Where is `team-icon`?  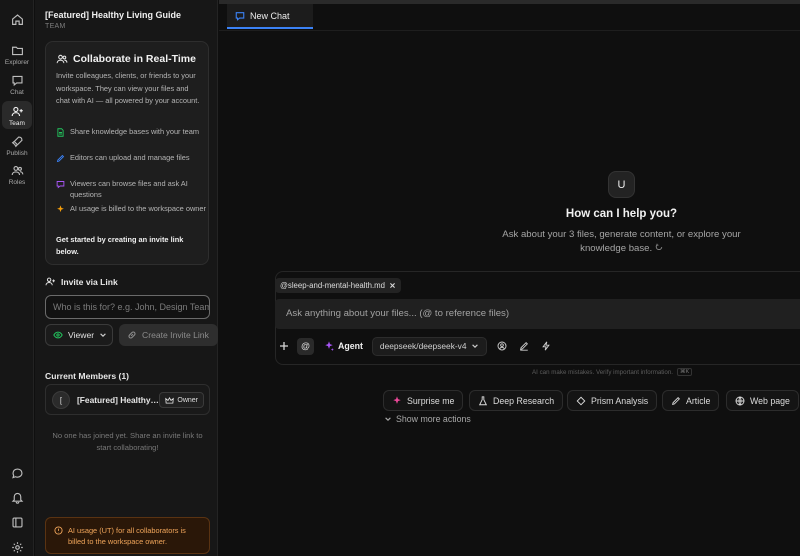 team-icon is located at coordinates (17, 111).